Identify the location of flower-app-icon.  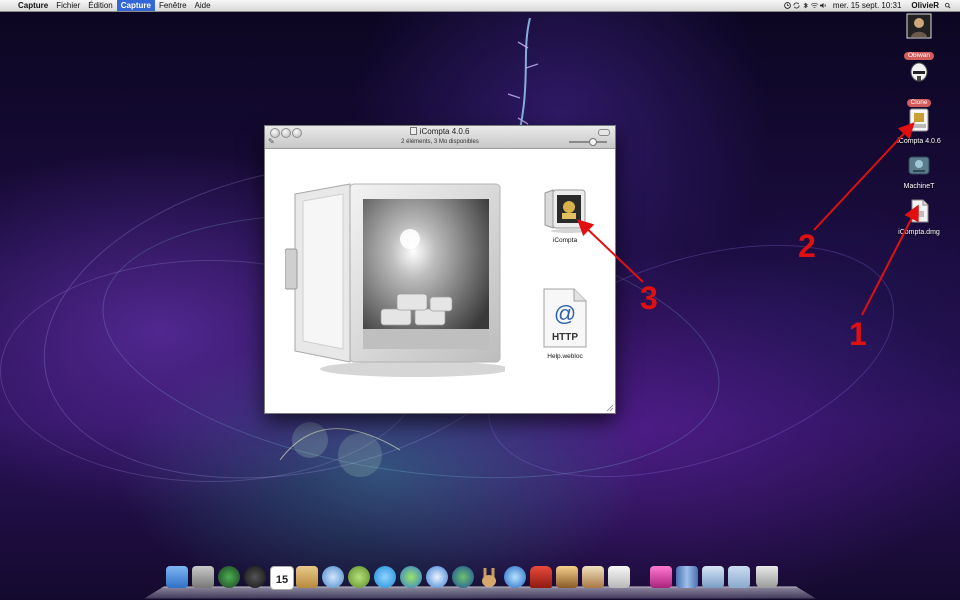
(661, 577).